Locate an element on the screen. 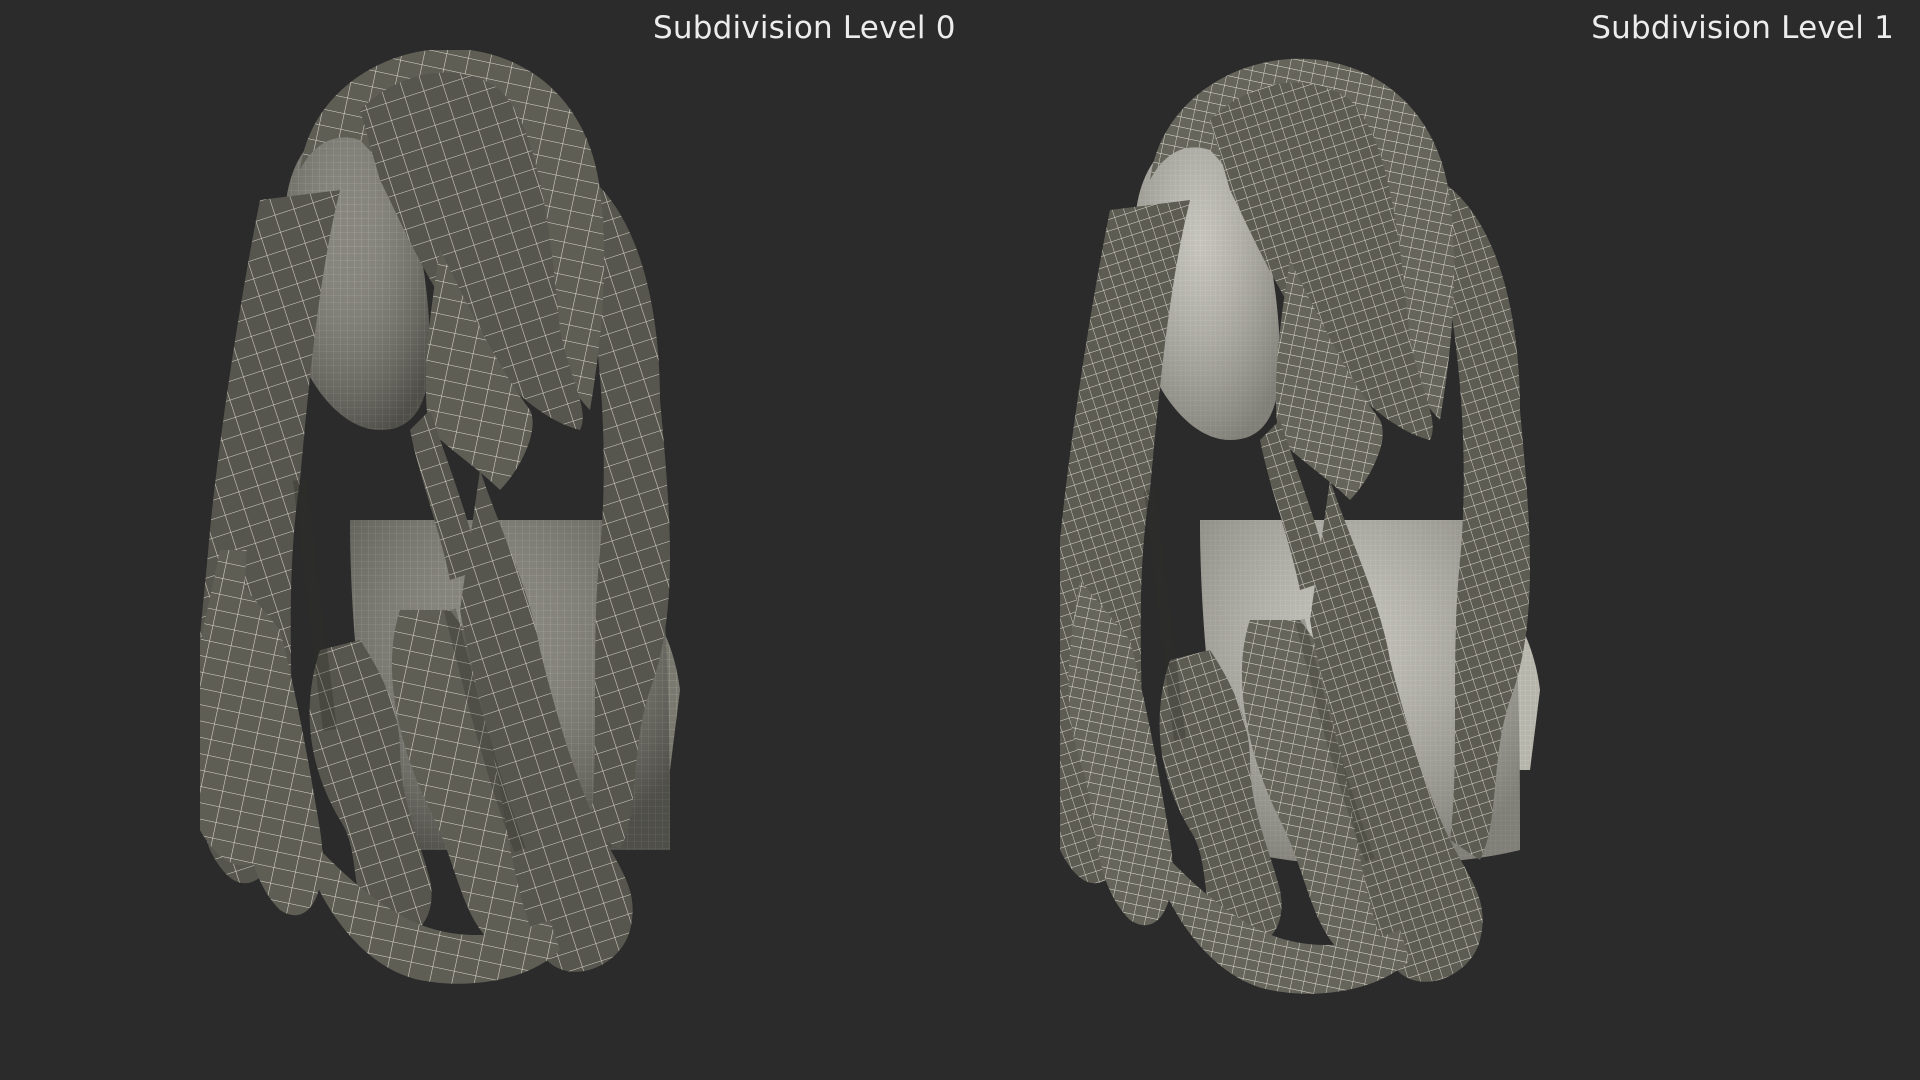 Image resolution: width=1920 pixels, height=1080 pixels. viewport-label-level-0: Subdivision Level 0 is located at coordinates (804, 28).